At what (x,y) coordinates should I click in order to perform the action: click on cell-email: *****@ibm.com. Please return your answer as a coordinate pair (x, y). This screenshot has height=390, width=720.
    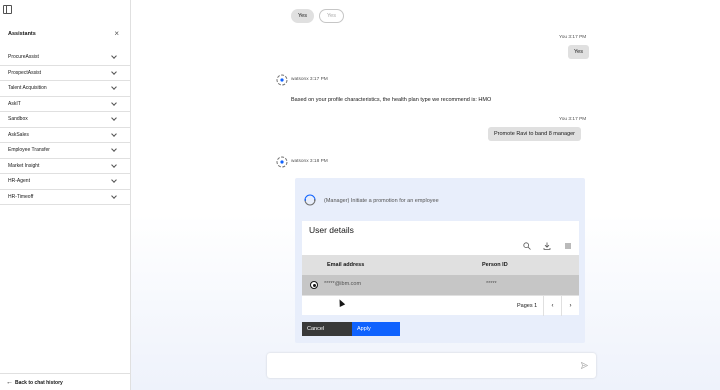
    Looking at the image, I should click on (343, 284).